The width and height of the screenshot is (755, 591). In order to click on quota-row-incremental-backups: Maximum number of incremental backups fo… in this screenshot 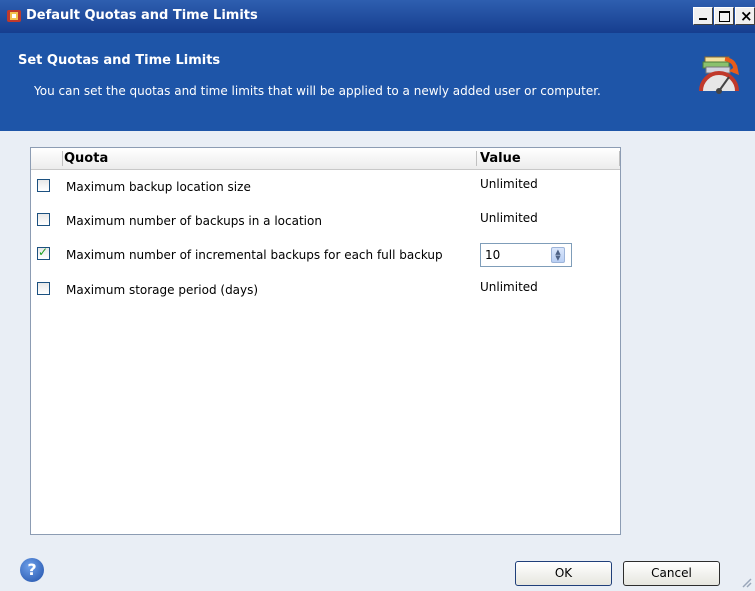, I will do `click(325, 260)`.